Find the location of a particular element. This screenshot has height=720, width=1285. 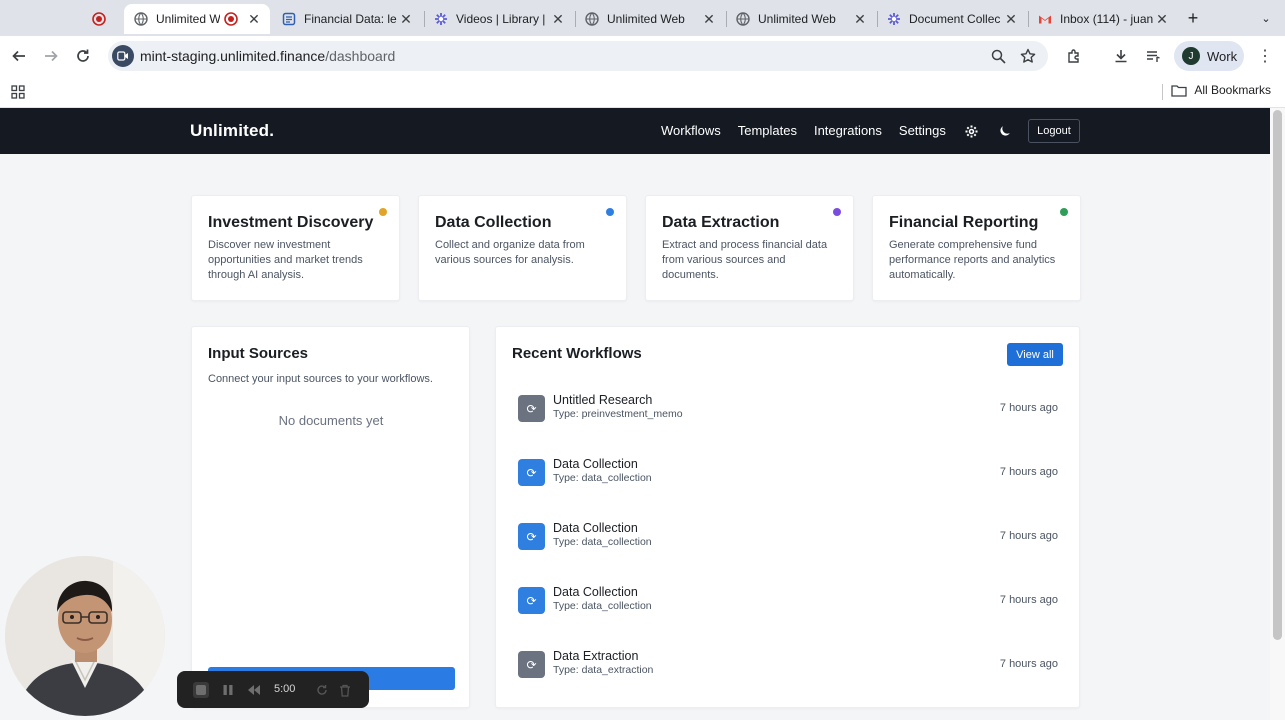

scrollbar-thumb is located at coordinates (1277, 375).